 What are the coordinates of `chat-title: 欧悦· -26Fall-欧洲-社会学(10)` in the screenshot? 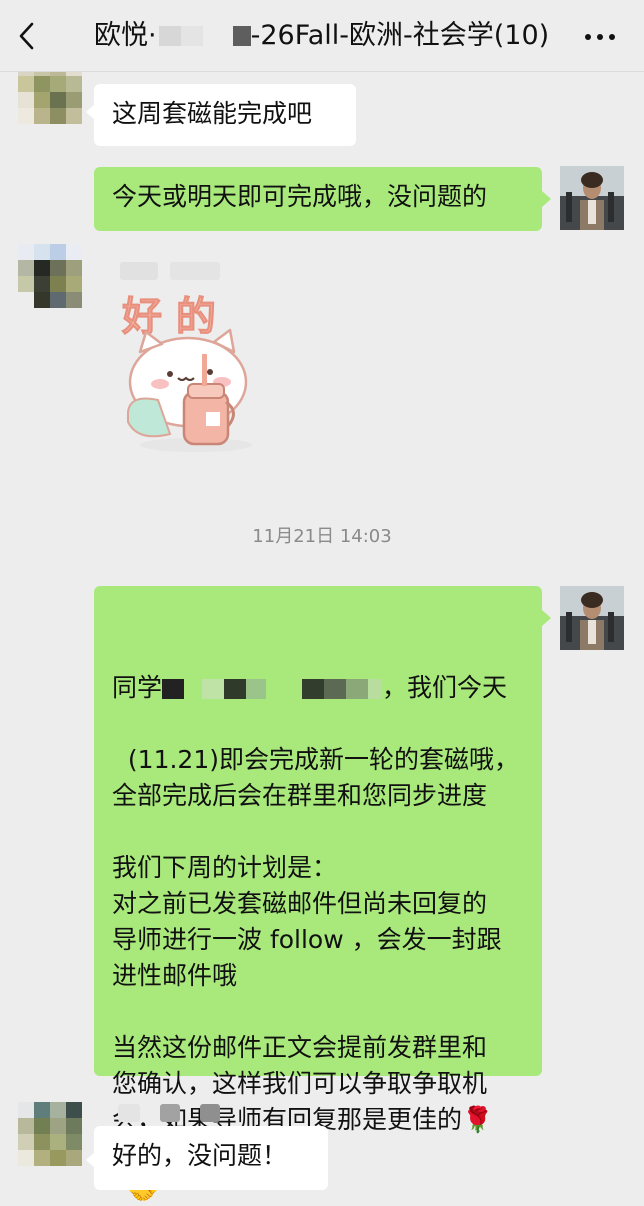 It's located at (321, 36).